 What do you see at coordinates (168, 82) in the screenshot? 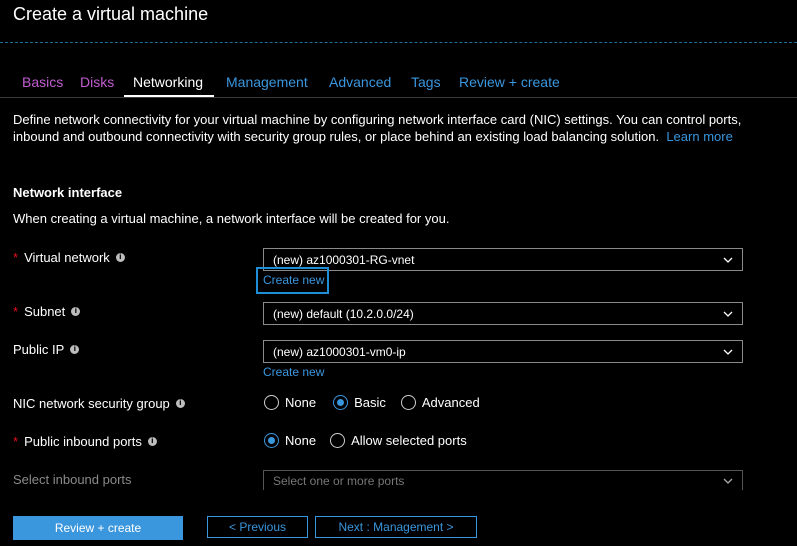
I see `tab-networking: Networking` at bounding box center [168, 82].